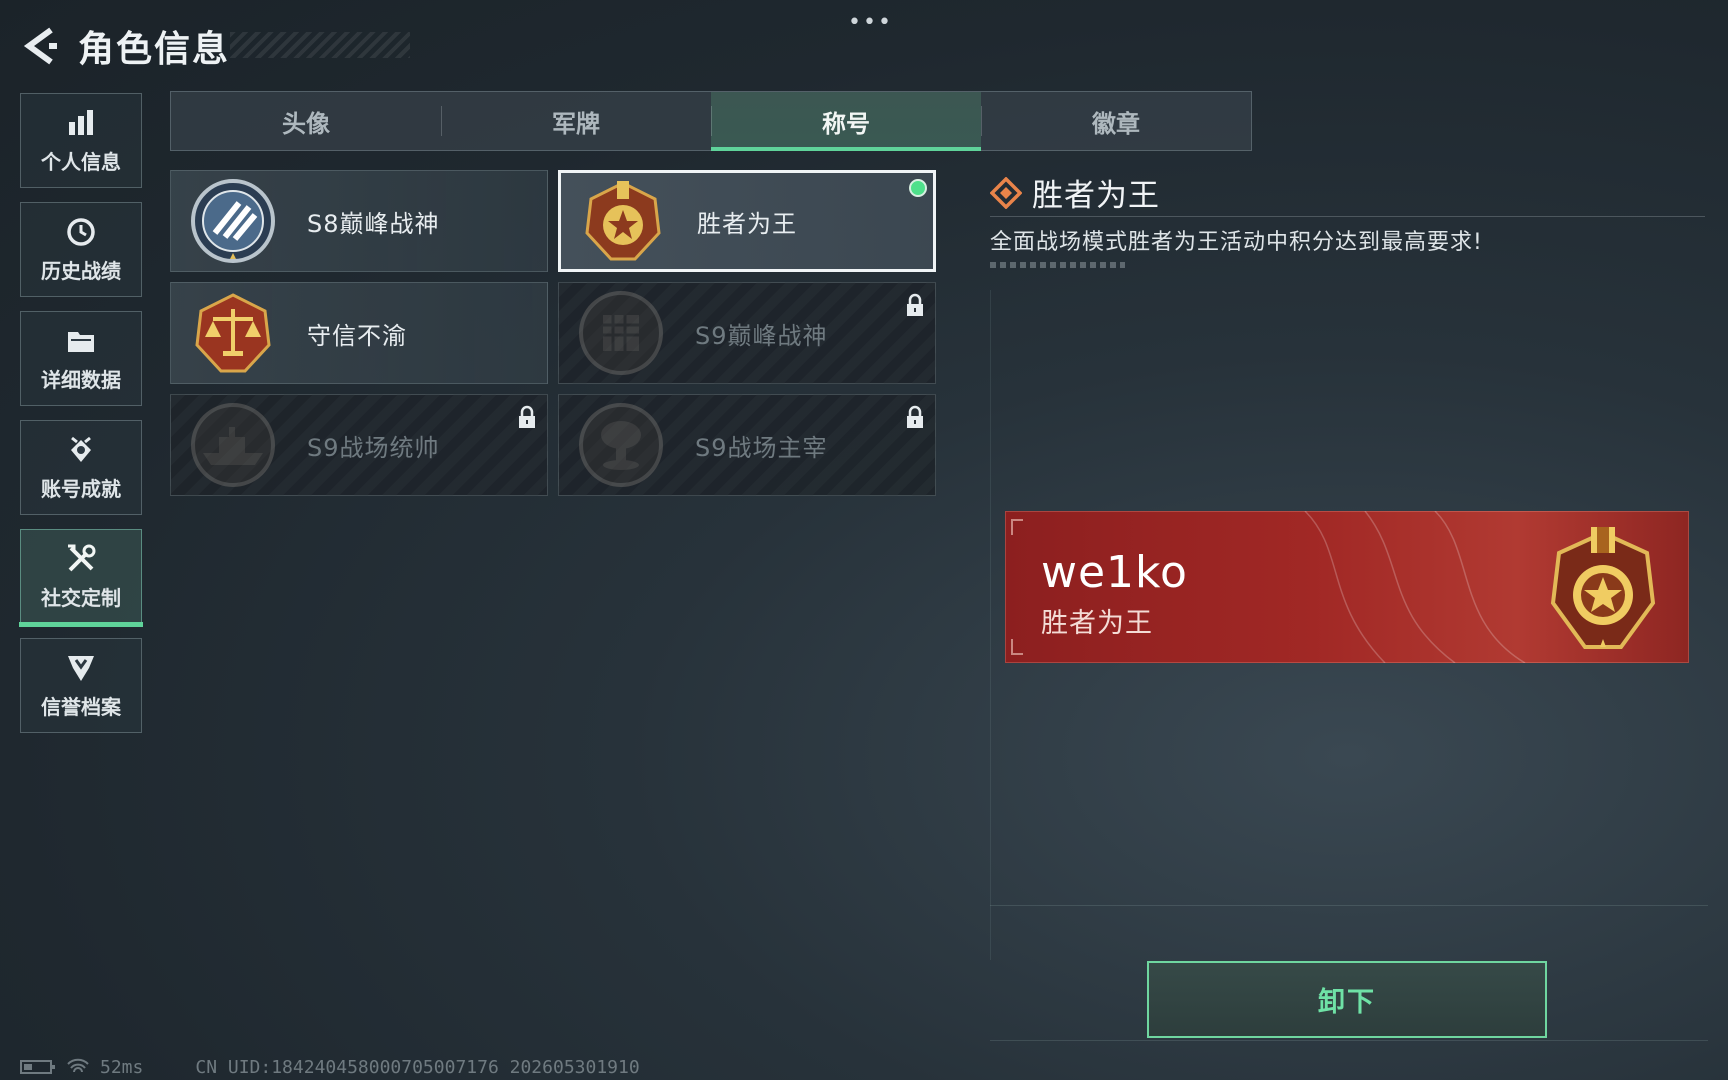  Describe the element at coordinates (320, 45) in the screenshot. I see `title-hatch-decoration` at that location.